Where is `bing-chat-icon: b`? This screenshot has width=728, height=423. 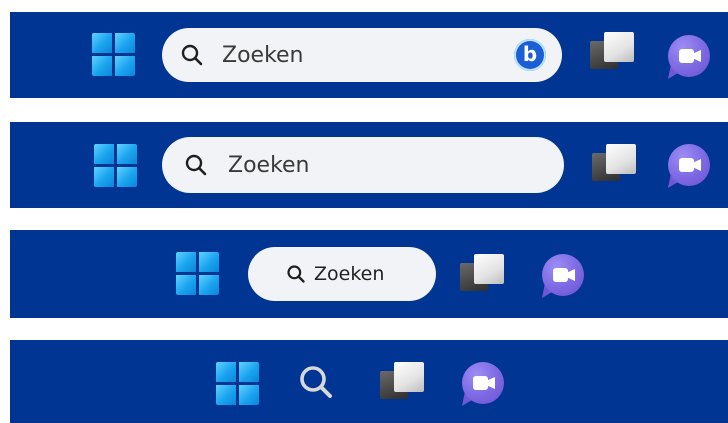
bing-chat-icon: b is located at coordinates (530, 55).